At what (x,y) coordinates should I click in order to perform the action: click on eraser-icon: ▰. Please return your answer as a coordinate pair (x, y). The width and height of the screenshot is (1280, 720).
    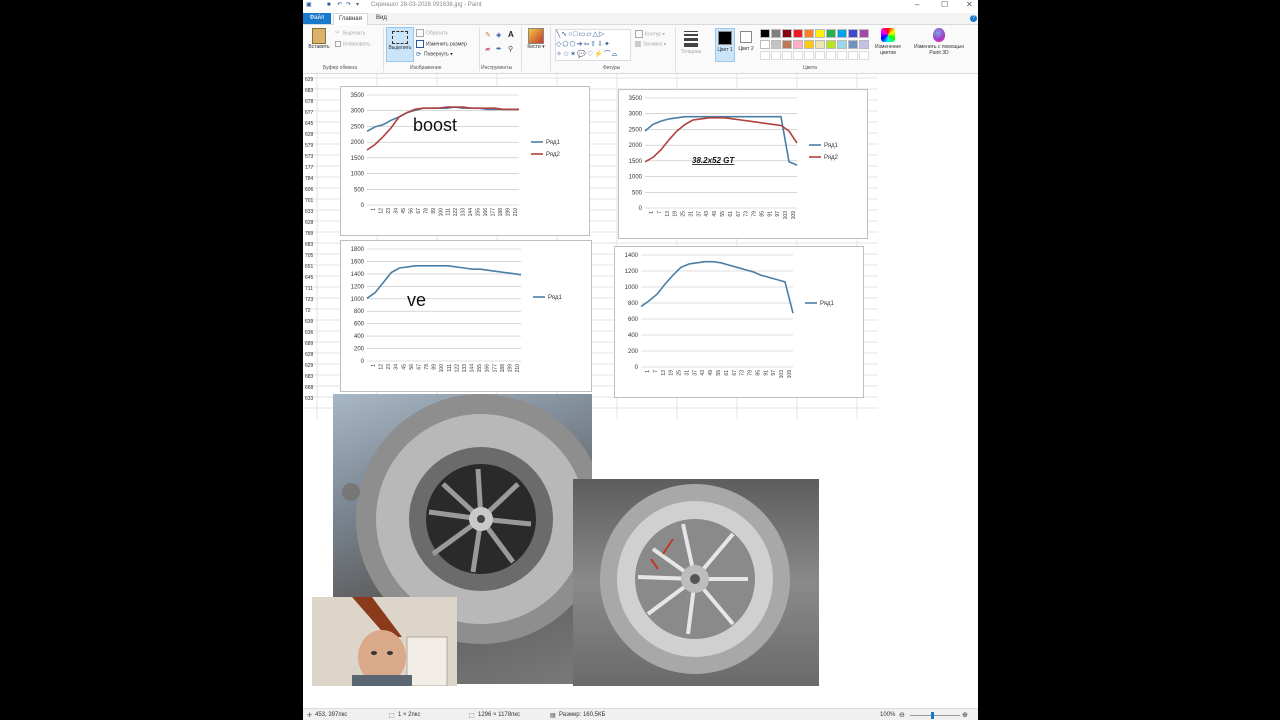
    Looking at the image, I should click on (487, 49).